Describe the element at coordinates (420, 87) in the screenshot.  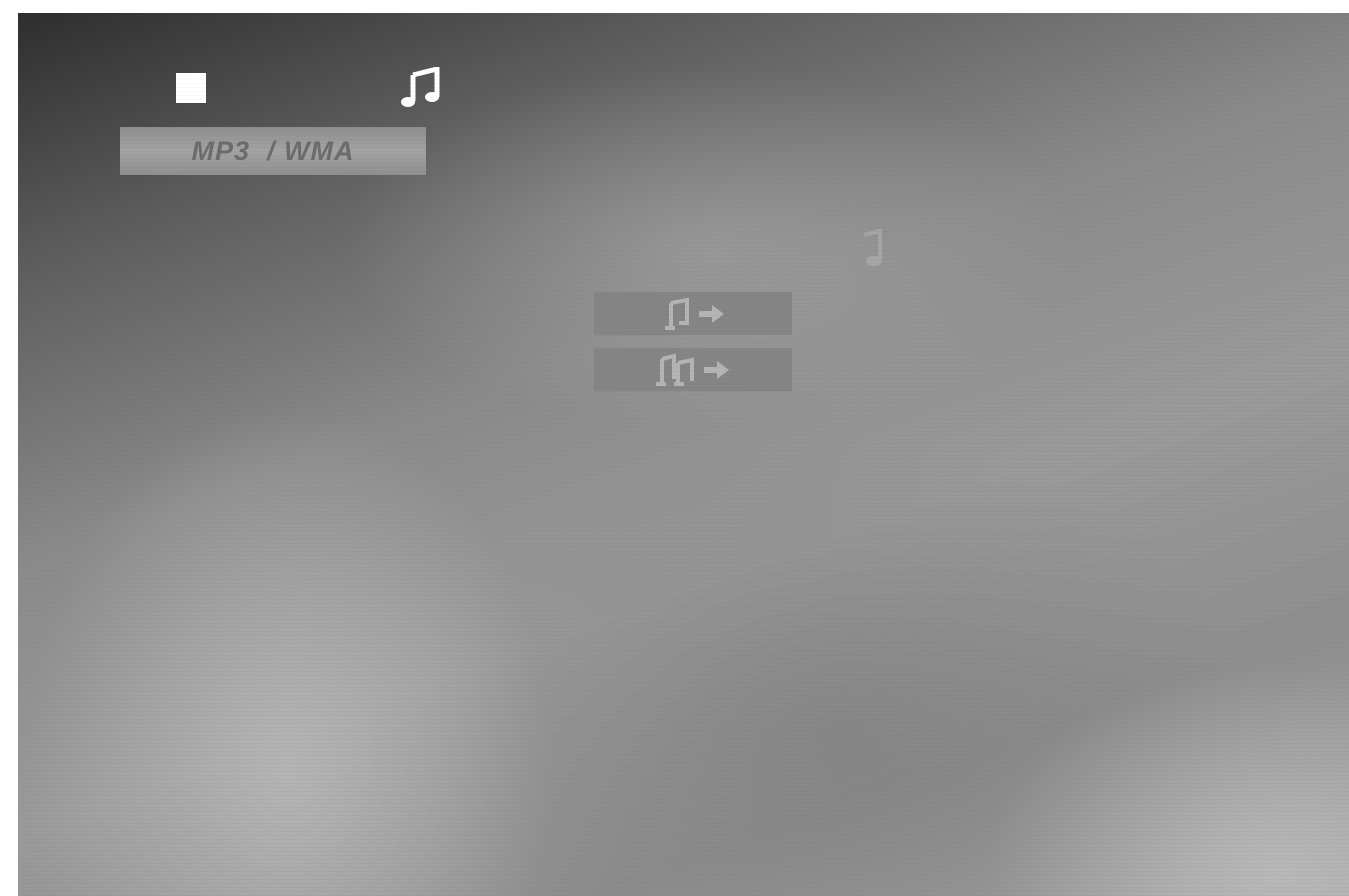
I see `music-note-icon` at that location.